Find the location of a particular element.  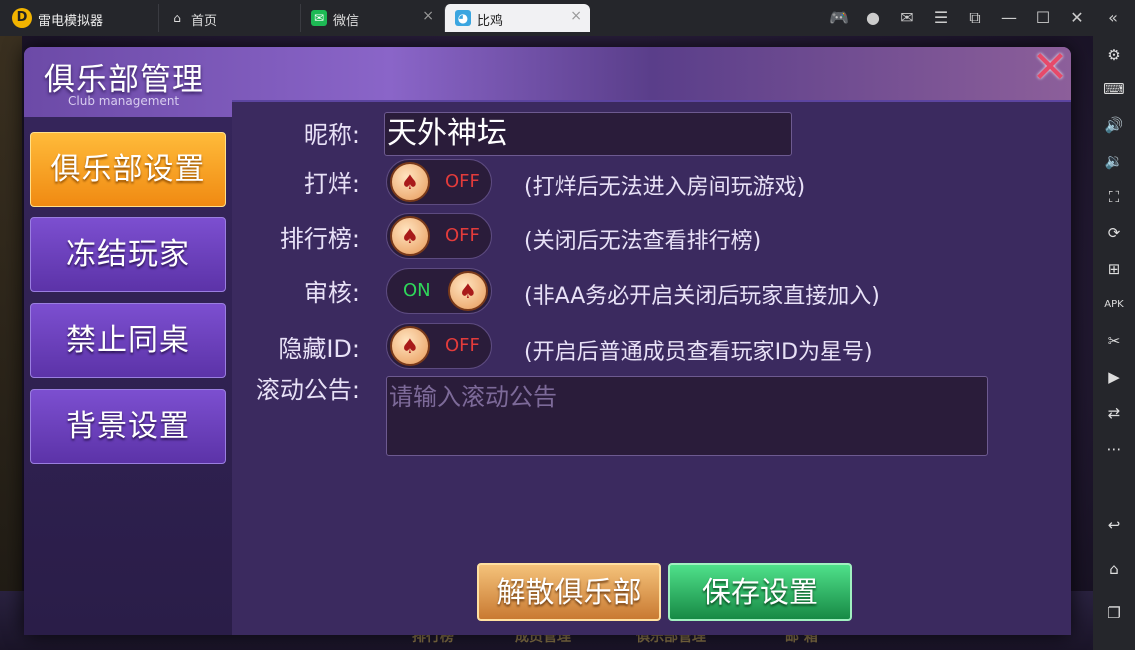

mail-icon: ✉ is located at coordinates (907, 18).